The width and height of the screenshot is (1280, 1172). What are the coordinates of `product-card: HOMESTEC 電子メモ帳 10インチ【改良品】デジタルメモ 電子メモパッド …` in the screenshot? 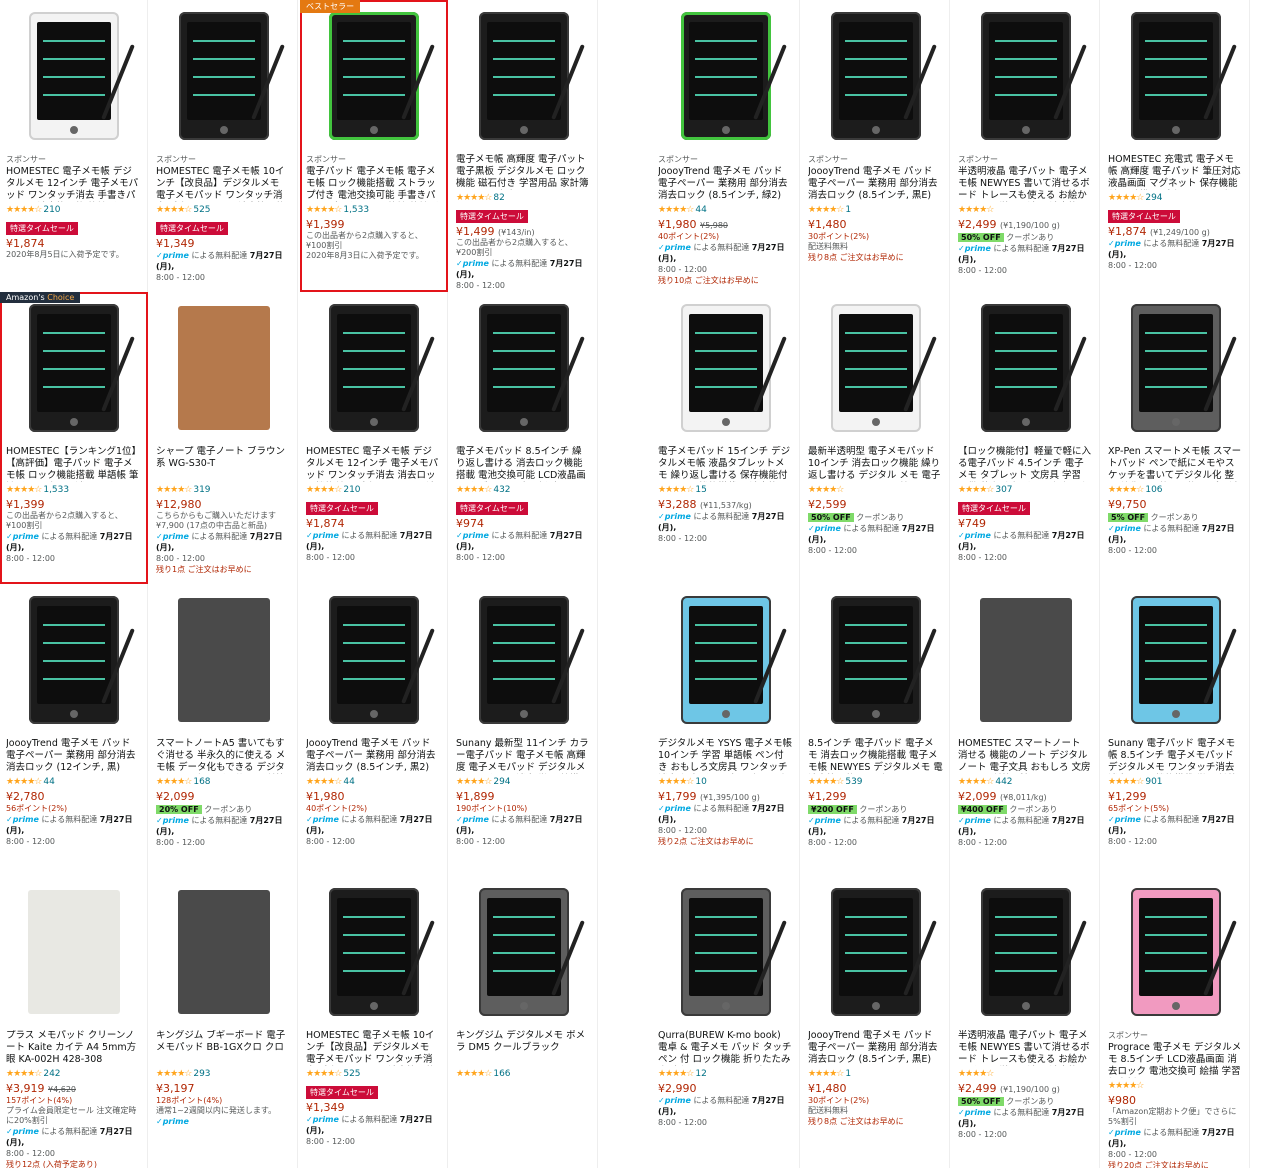 It's located at (374, 1022).